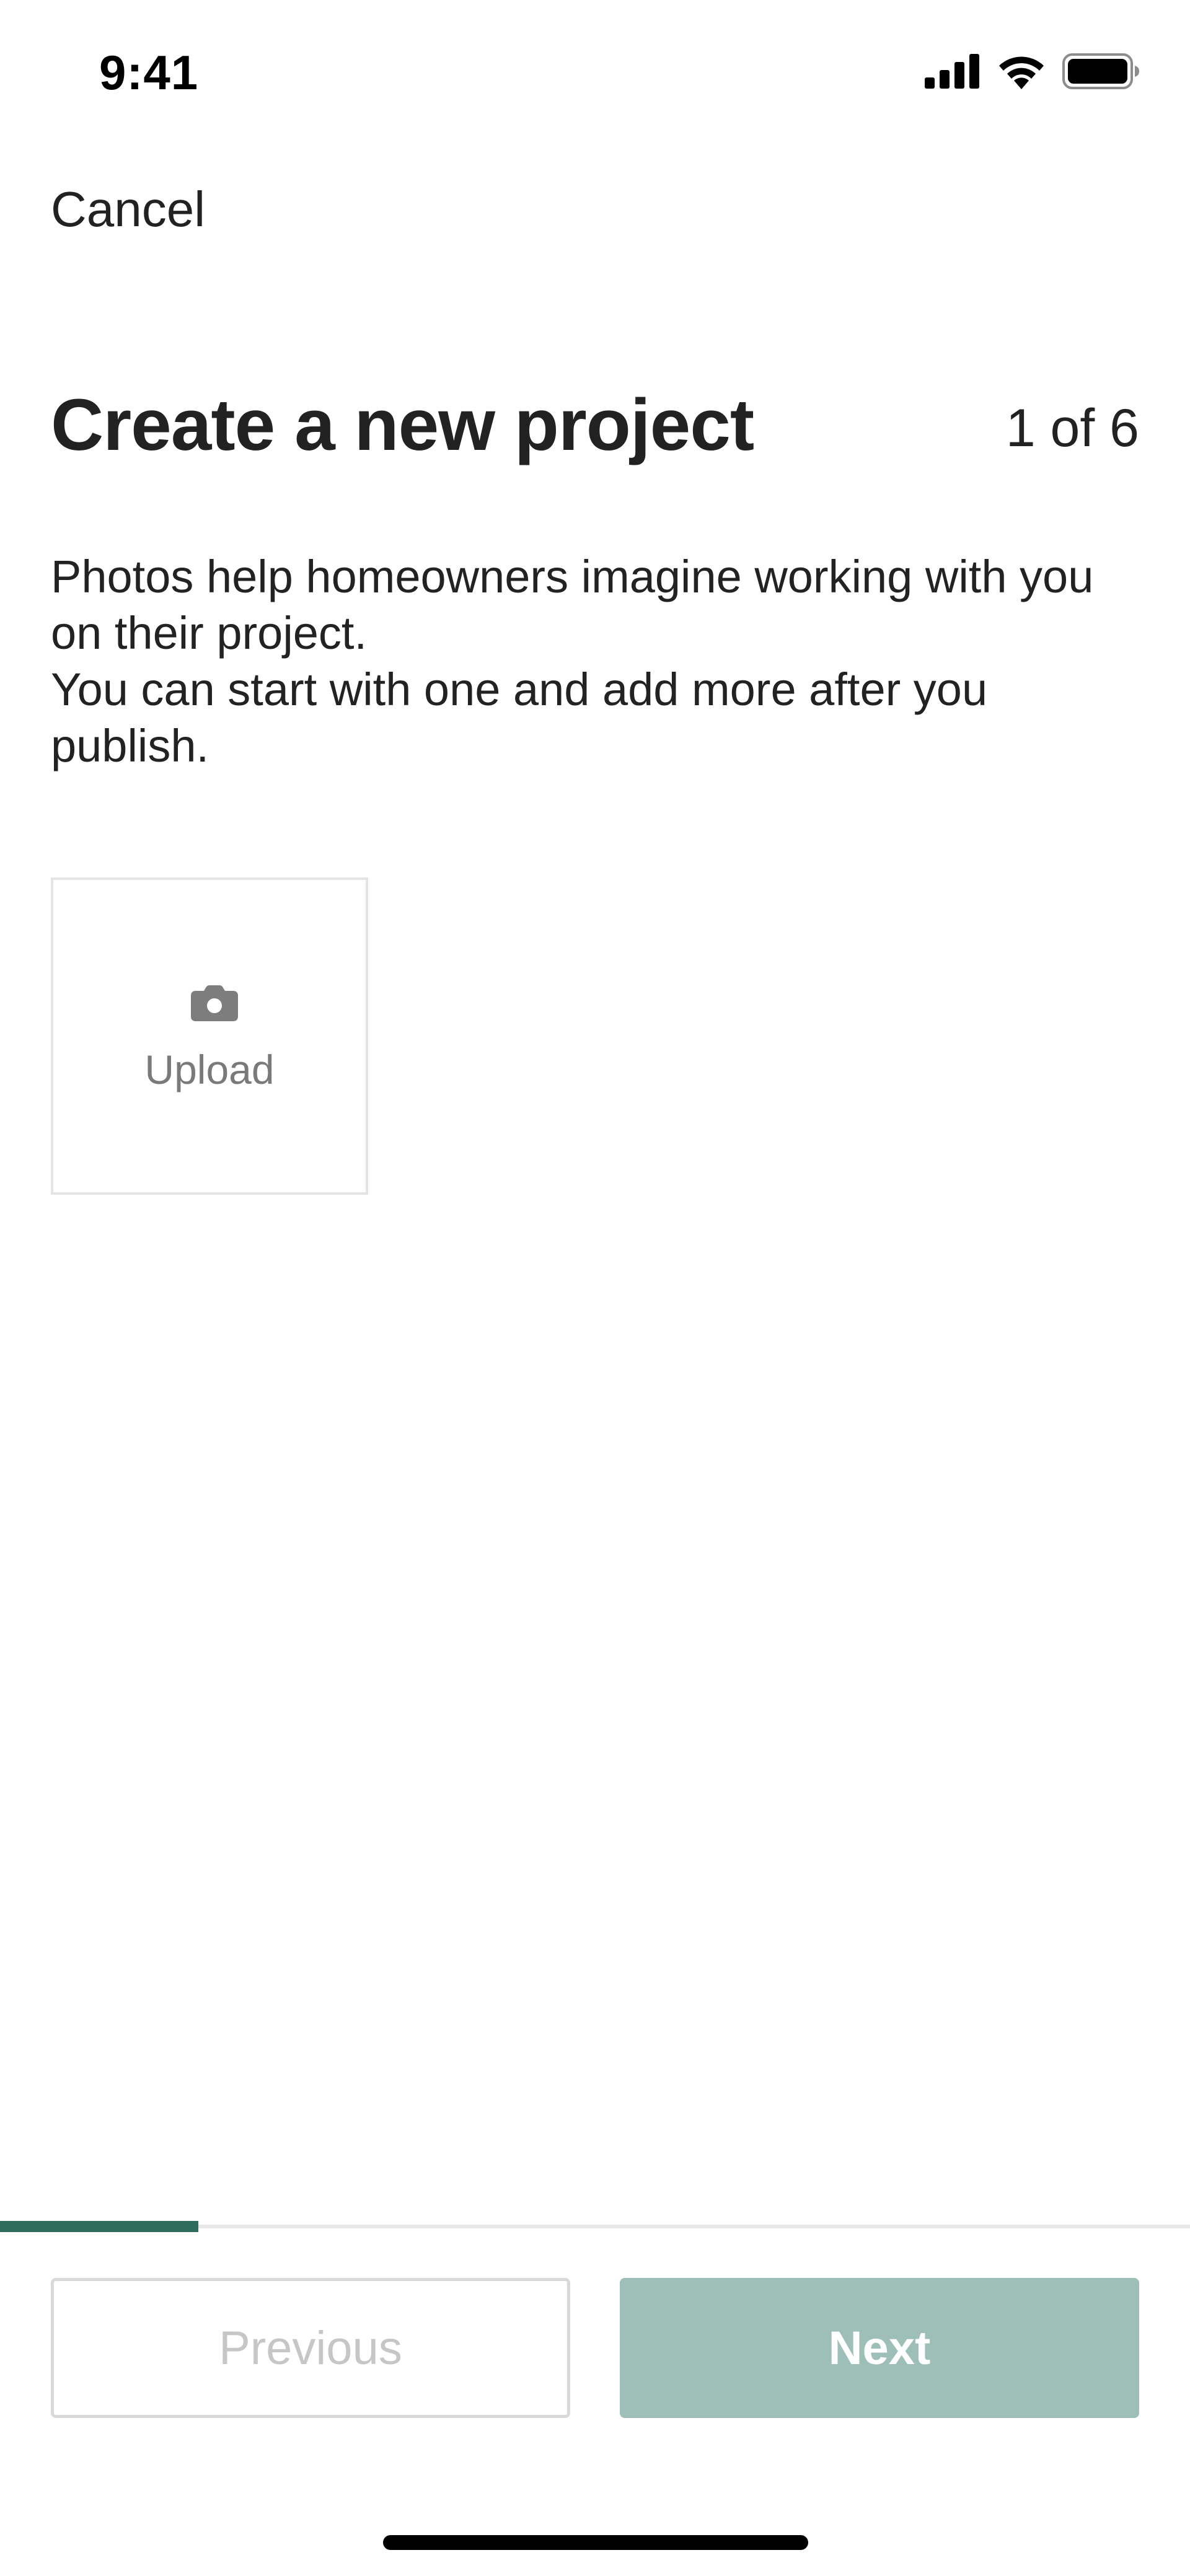  I want to click on cellular-signal-icon, so click(953, 71).